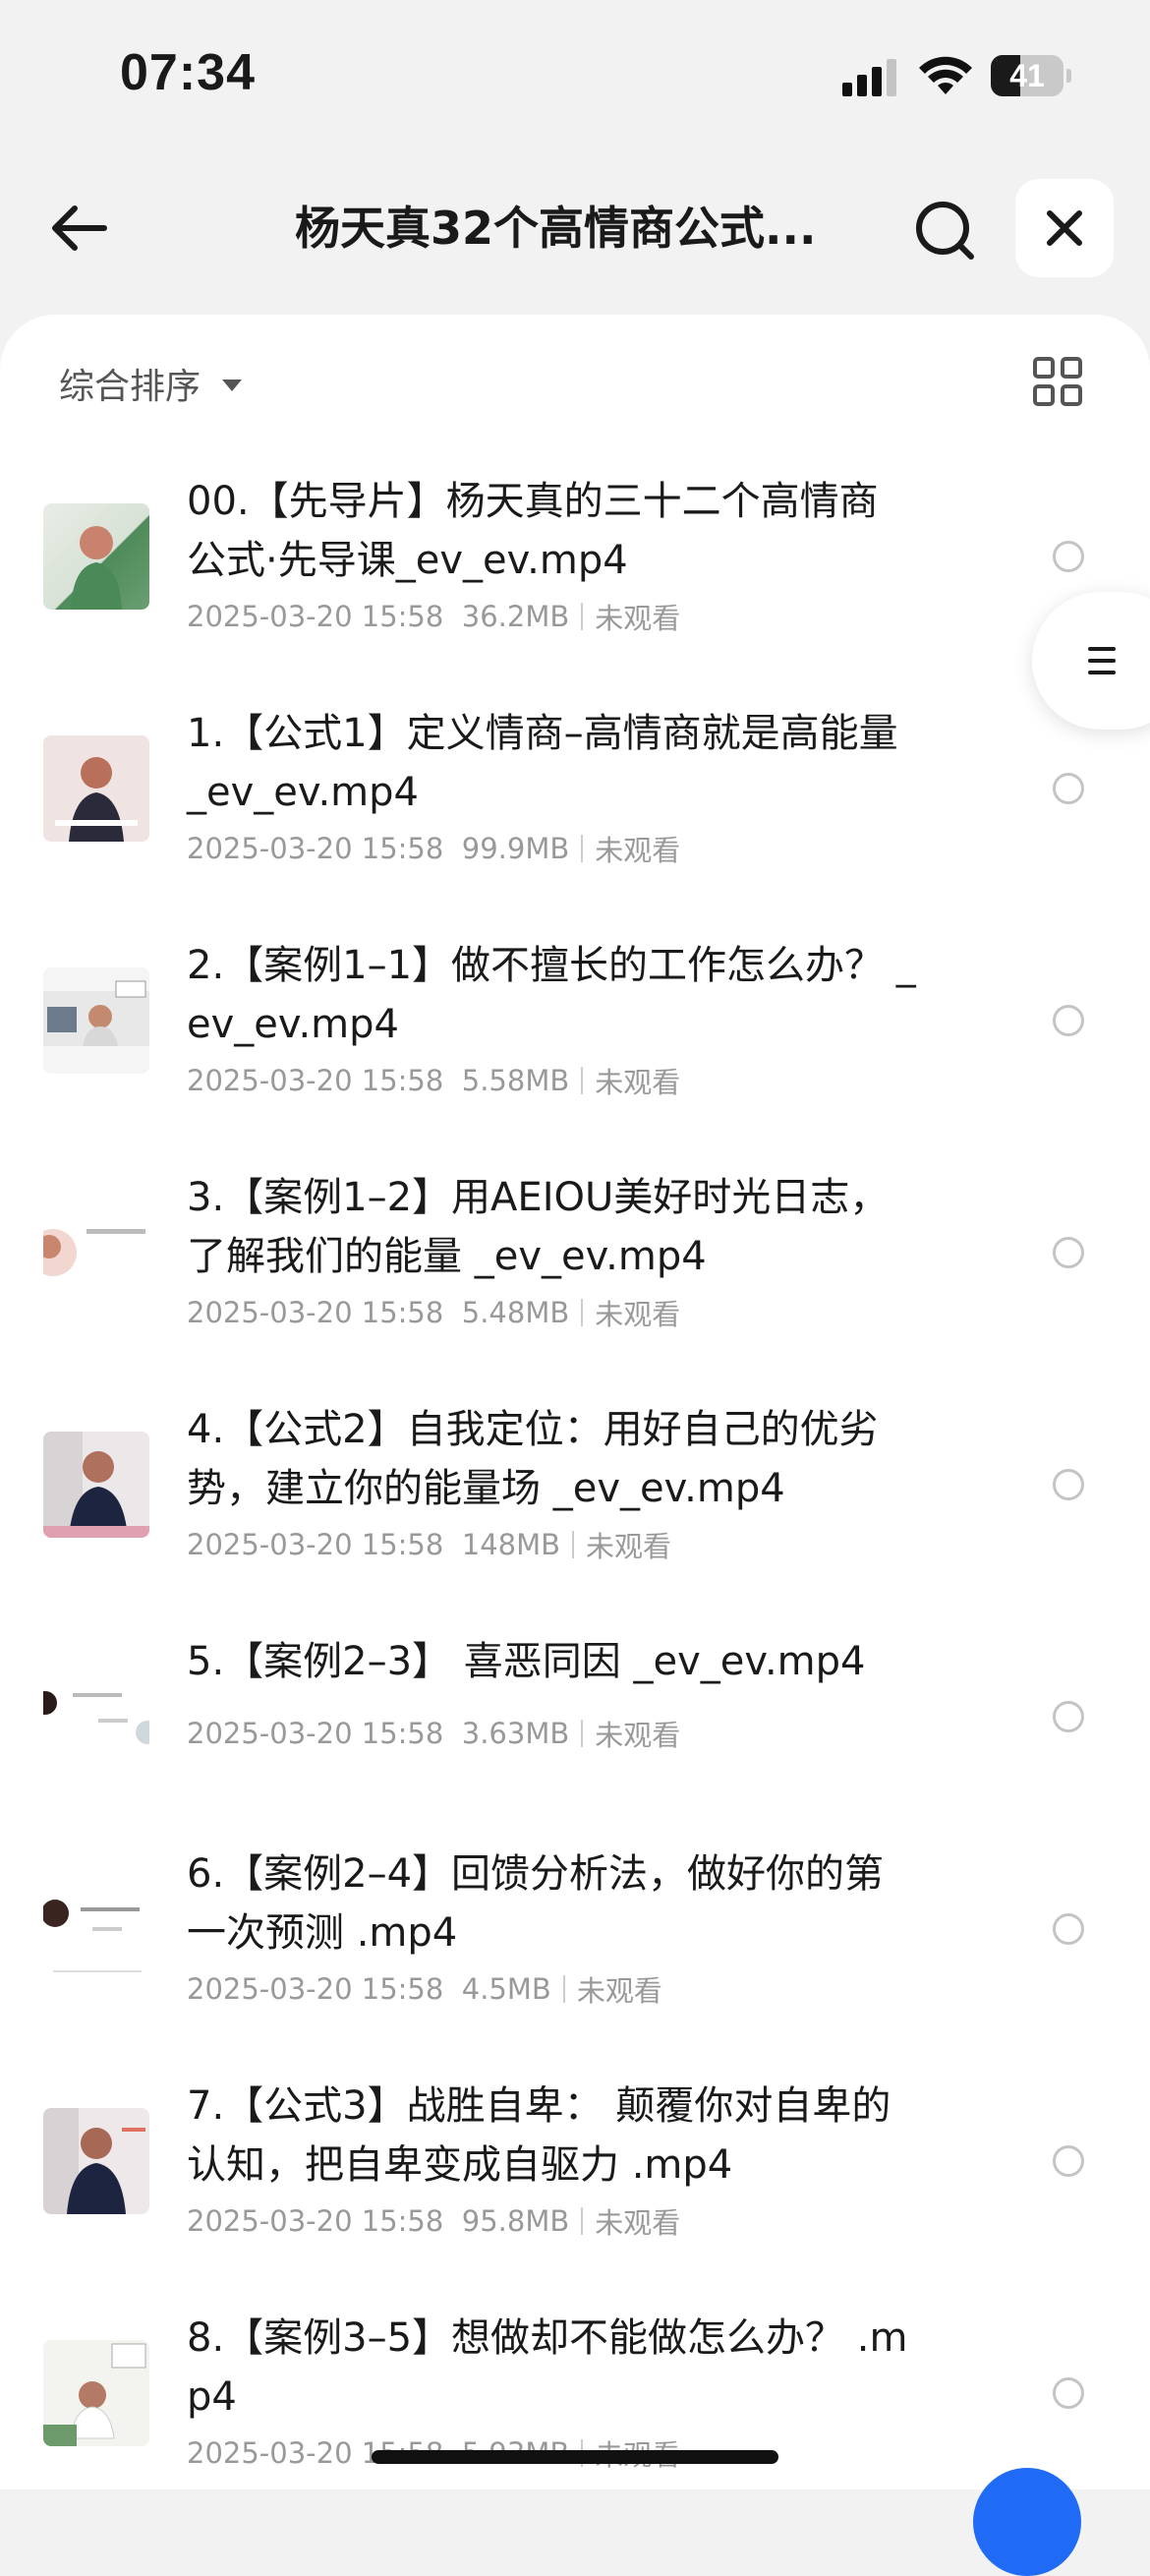 The height and width of the screenshot is (2576, 1150). I want to click on file-meta: 2025-03-20 15:58 3.63MB 未观看, so click(433, 1733).